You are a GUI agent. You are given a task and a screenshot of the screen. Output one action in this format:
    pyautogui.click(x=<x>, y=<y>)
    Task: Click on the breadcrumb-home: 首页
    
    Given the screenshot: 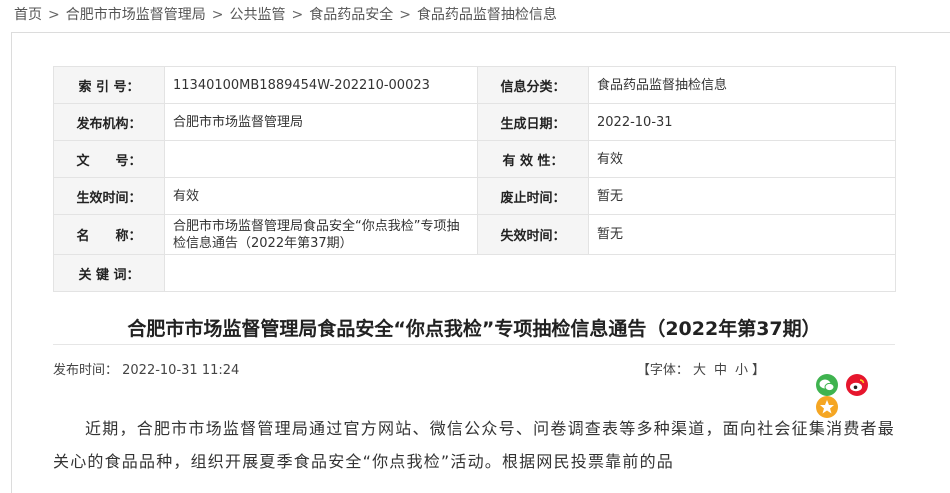 What is the action you would take?
    pyautogui.click(x=28, y=15)
    